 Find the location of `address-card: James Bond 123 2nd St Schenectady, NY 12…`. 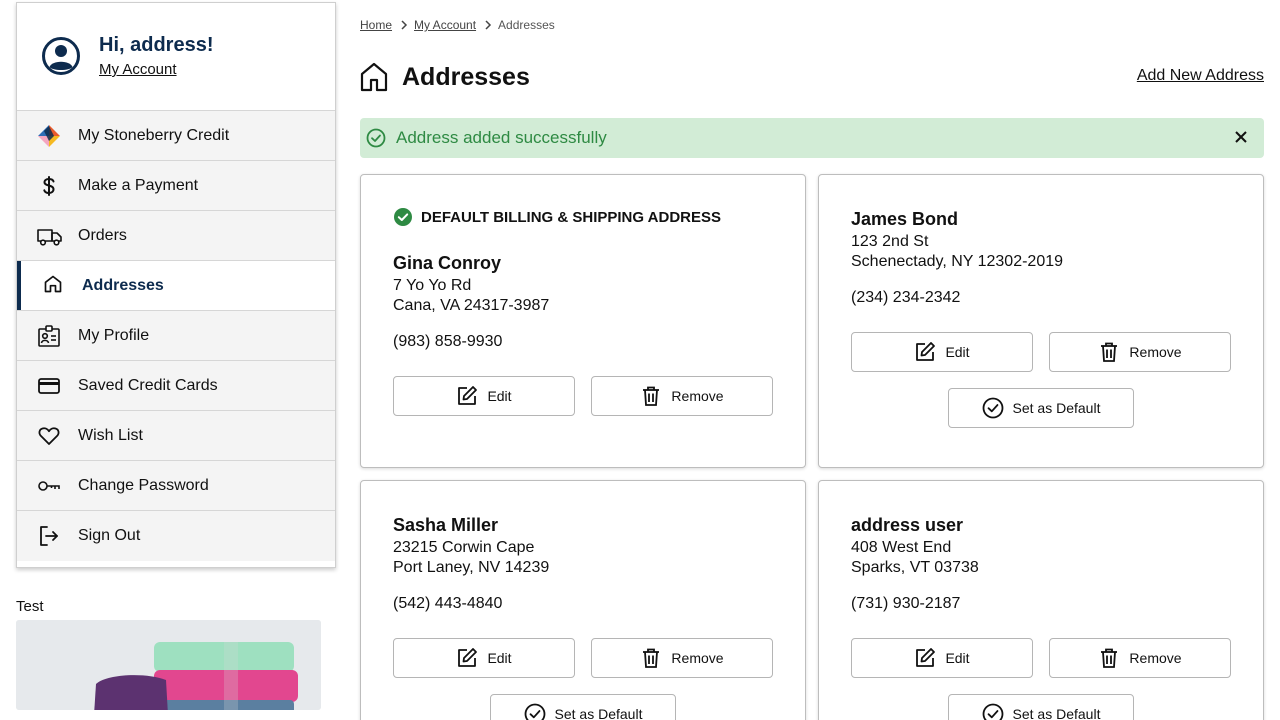

address-card: James Bond 123 2nd St Schenectady, NY 12… is located at coordinates (1041, 321).